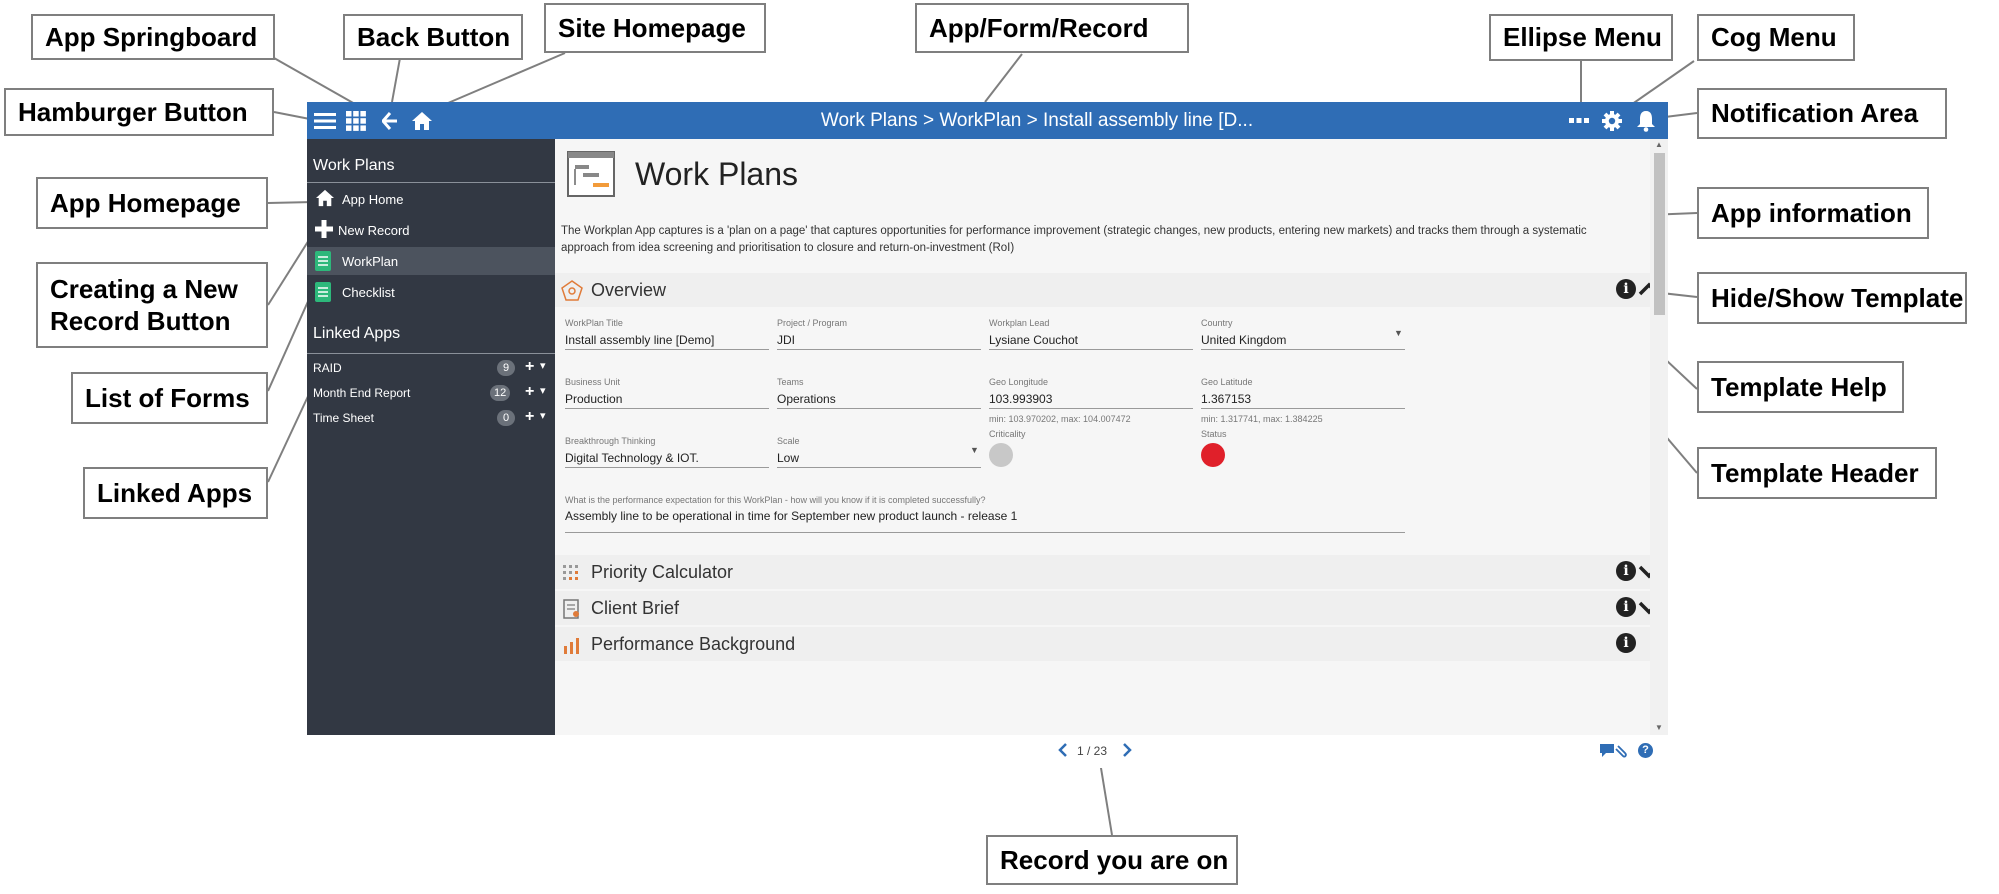 The width and height of the screenshot is (1999, 894). What do you see at coordinates (390, 120) in the screenshot?
I see `back-arrow-icon` at bounding box center [390, 120].